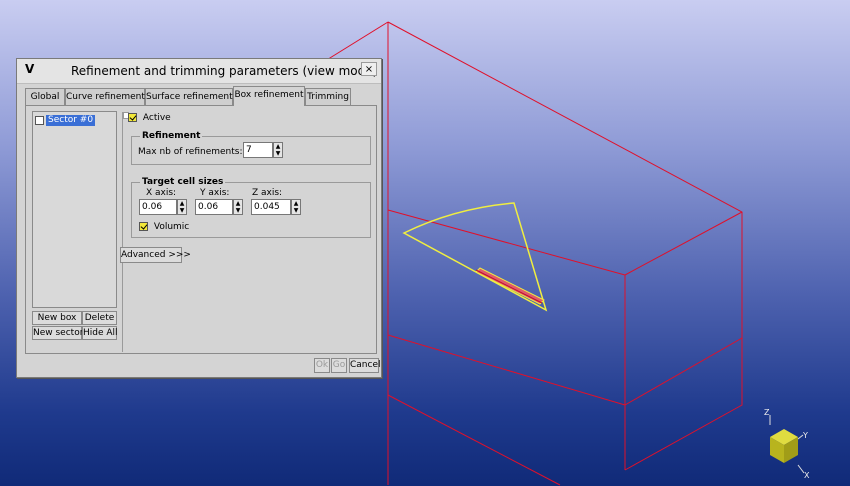 The width and height of the screenshot is (850, 486). What do you see at coordinates (161, 193) in the screenshot?
I see `x-axis-field-label: X axis:` at bounding box center [161, 193].